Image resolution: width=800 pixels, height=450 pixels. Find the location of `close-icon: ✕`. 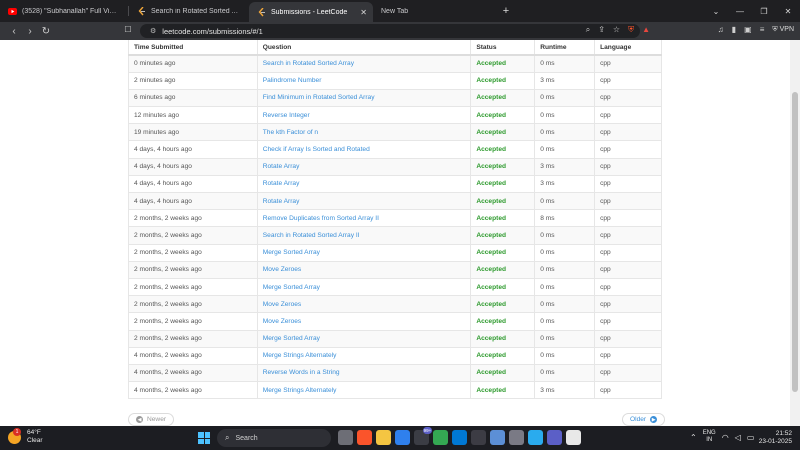

close-icon: ✕ is located at coordinates (363, 12).